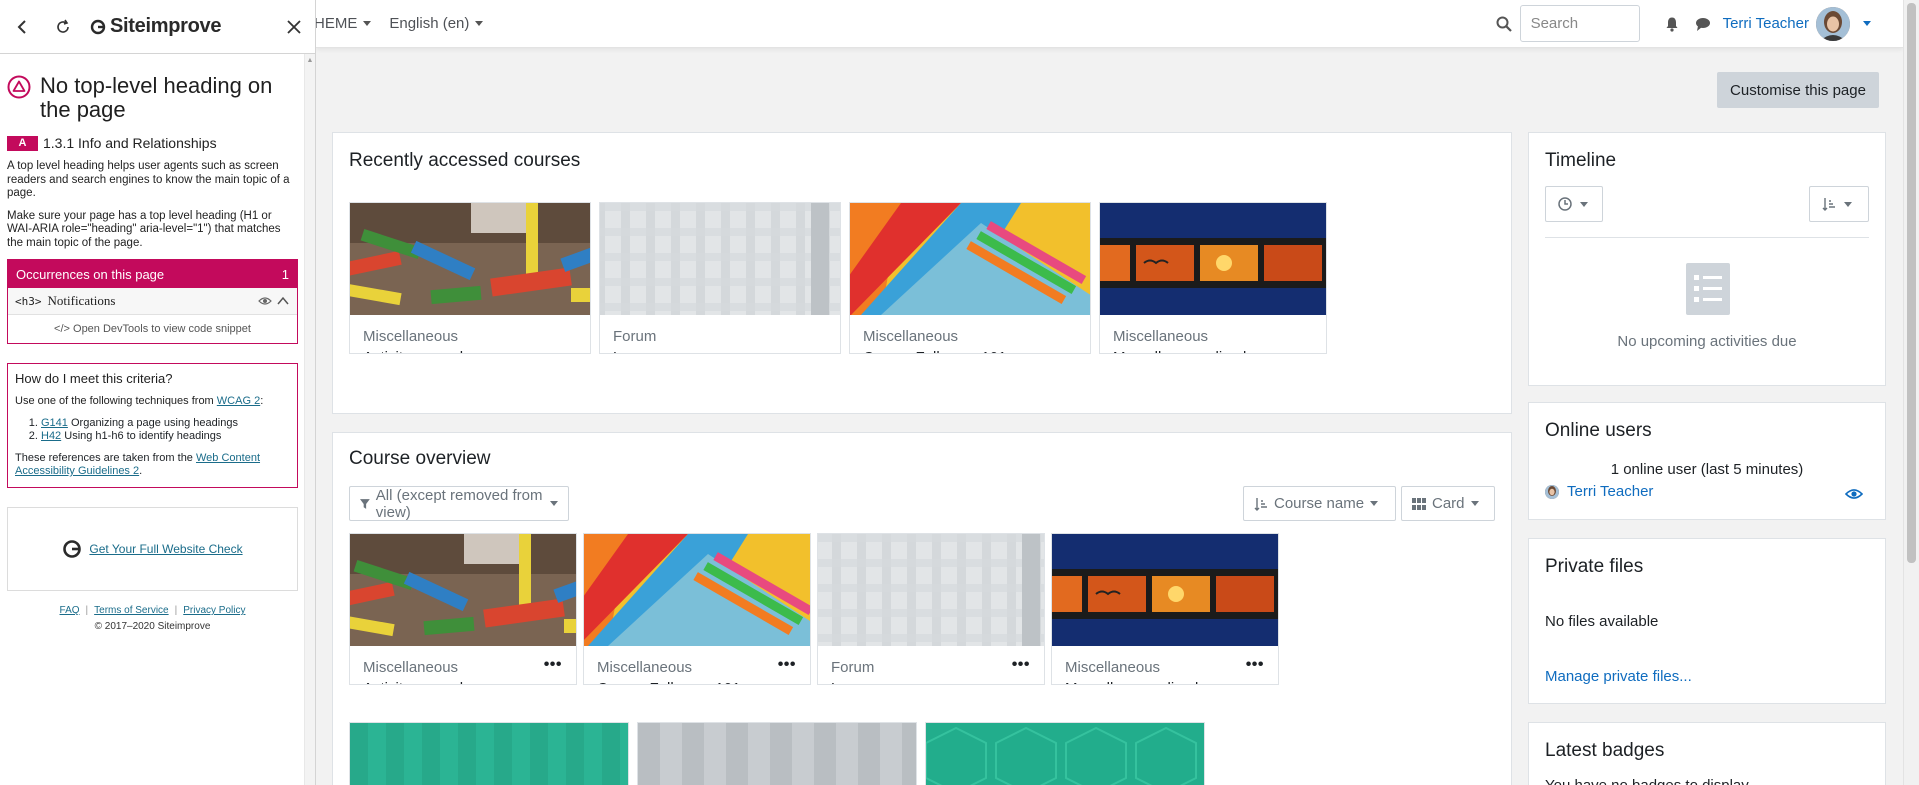 The width and height of the screenshot is (1919, 785). Describe the element at coordinates (1605, 750) in the screenshot. I see `latest-badges-title: Latest badges` at that location.